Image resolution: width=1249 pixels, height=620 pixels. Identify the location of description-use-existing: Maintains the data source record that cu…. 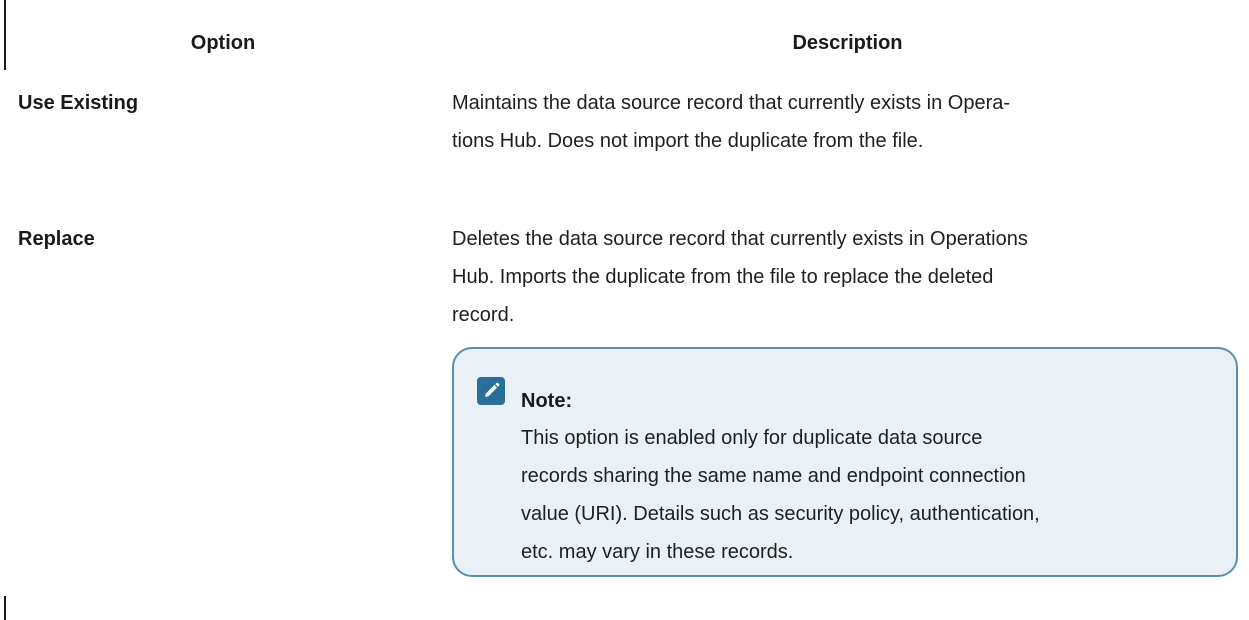
(844, 122).